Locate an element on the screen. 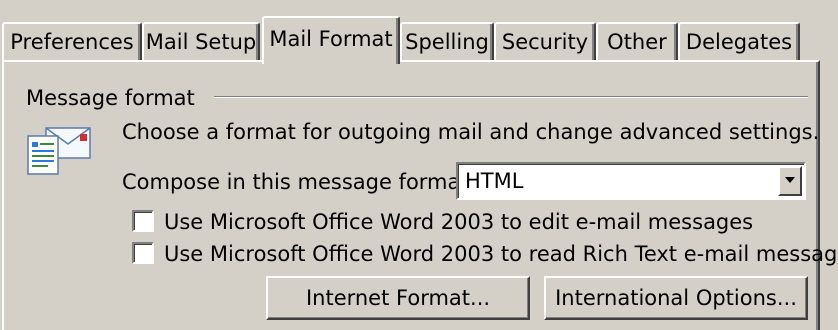 The width and height of the screenshot is (838, 330). message-format-group-title: Message format is located at coordinates (110, 98).